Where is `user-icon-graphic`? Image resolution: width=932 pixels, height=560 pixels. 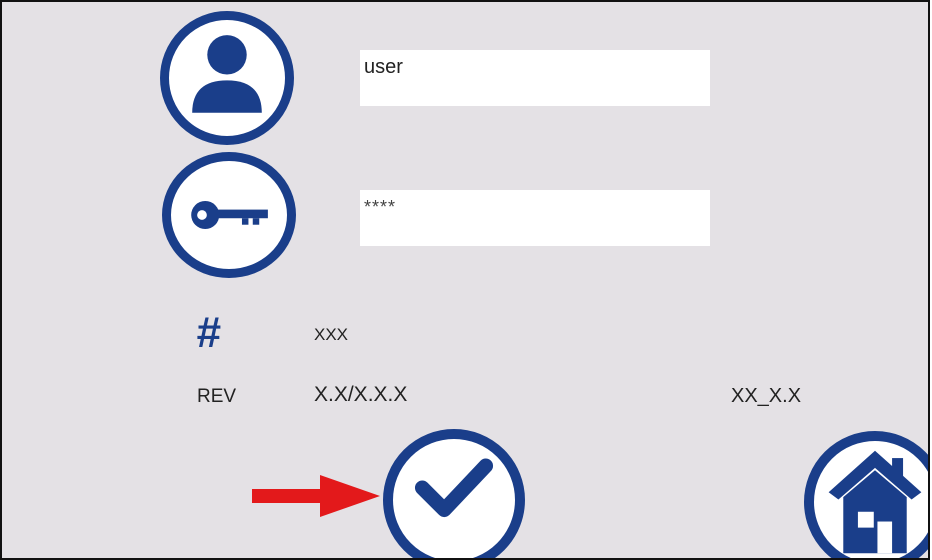 user-icon-graphic is located at coordinates (227, 74).